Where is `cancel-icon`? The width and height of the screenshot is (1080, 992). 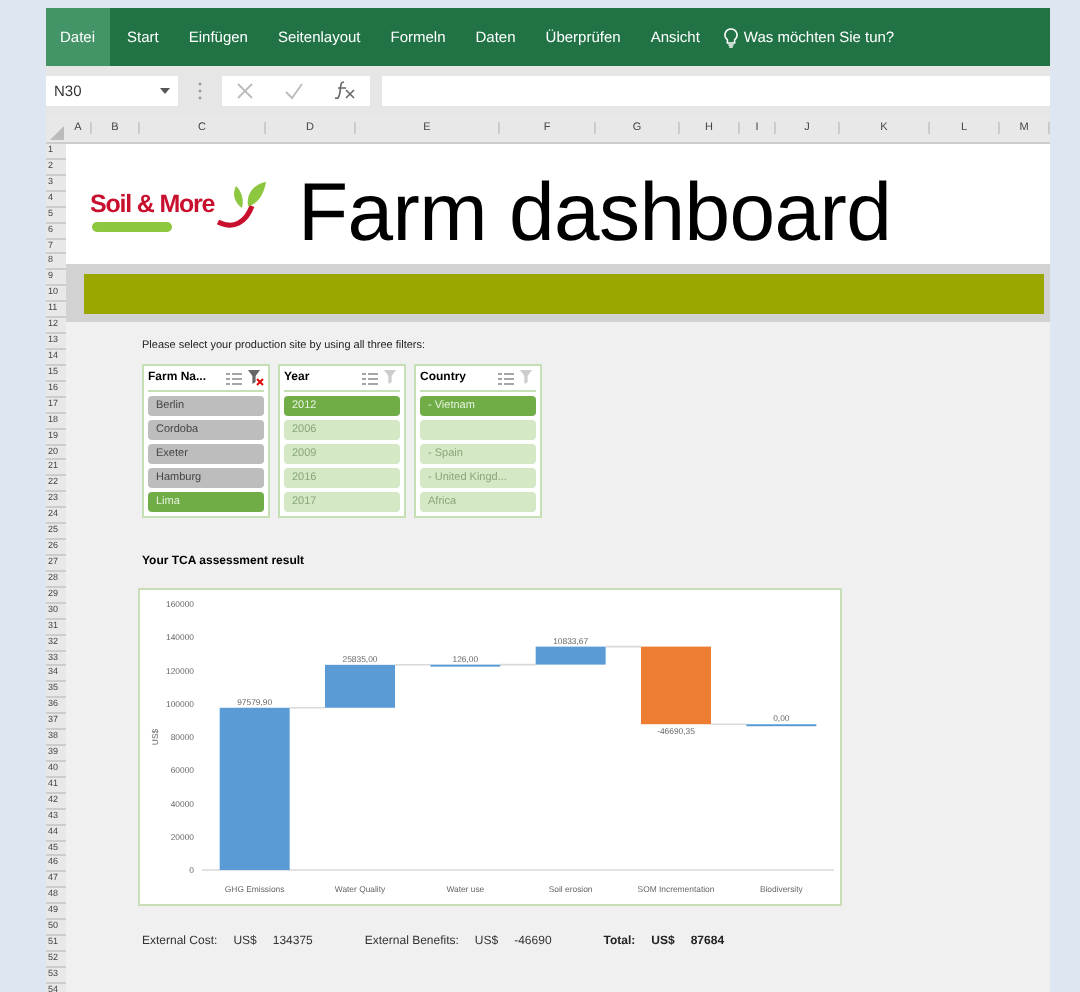 cancel-icon is located at coordinates (245, 90).